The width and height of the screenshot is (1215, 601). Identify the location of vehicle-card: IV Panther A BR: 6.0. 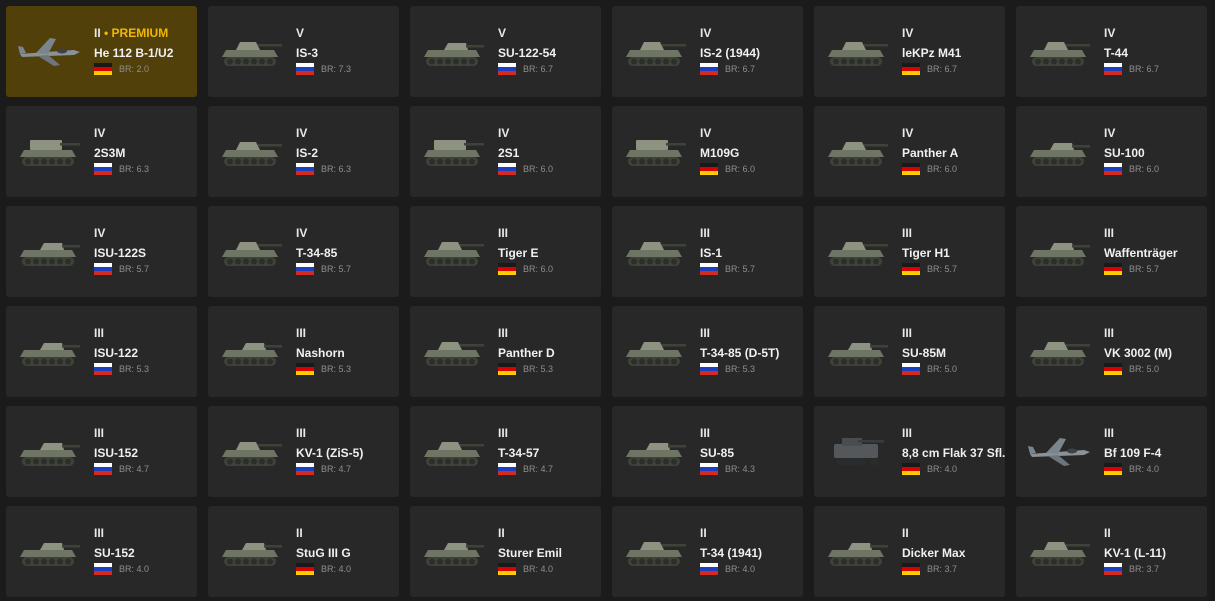
(909, 151).